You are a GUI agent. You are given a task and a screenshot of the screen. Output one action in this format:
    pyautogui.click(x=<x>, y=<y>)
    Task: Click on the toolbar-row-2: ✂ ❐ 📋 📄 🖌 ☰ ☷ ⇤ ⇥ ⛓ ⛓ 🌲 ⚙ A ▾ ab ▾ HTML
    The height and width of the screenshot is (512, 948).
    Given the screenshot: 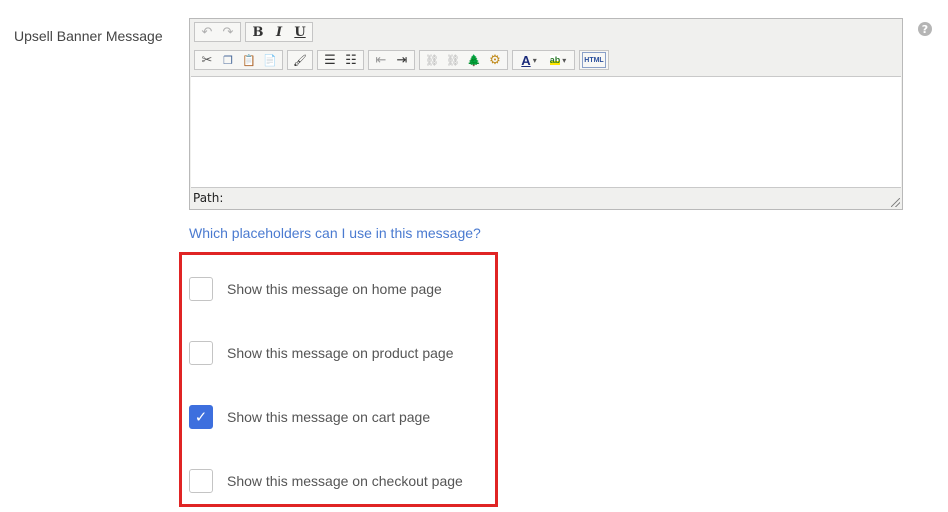 What is the action you would take?
    pyautogui.click(x=401, y=60)
    